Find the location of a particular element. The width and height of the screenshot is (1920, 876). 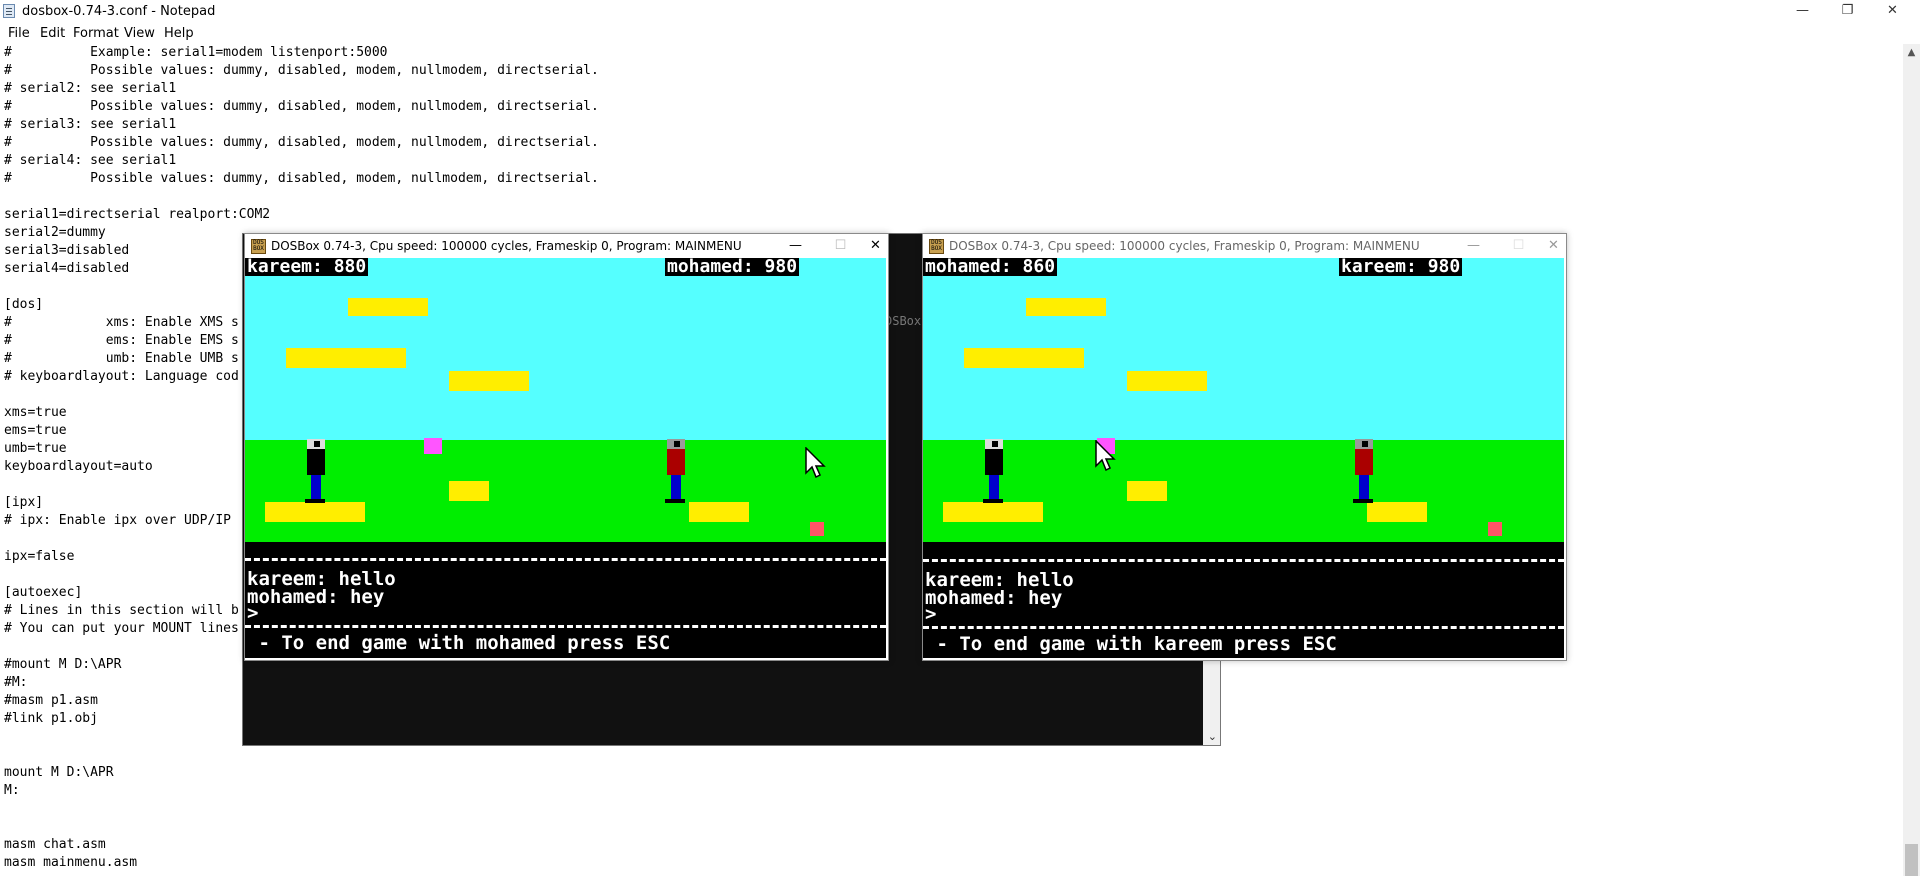

editor-line: # You can put your MOUNT lines is located at coordinates (121, 628).